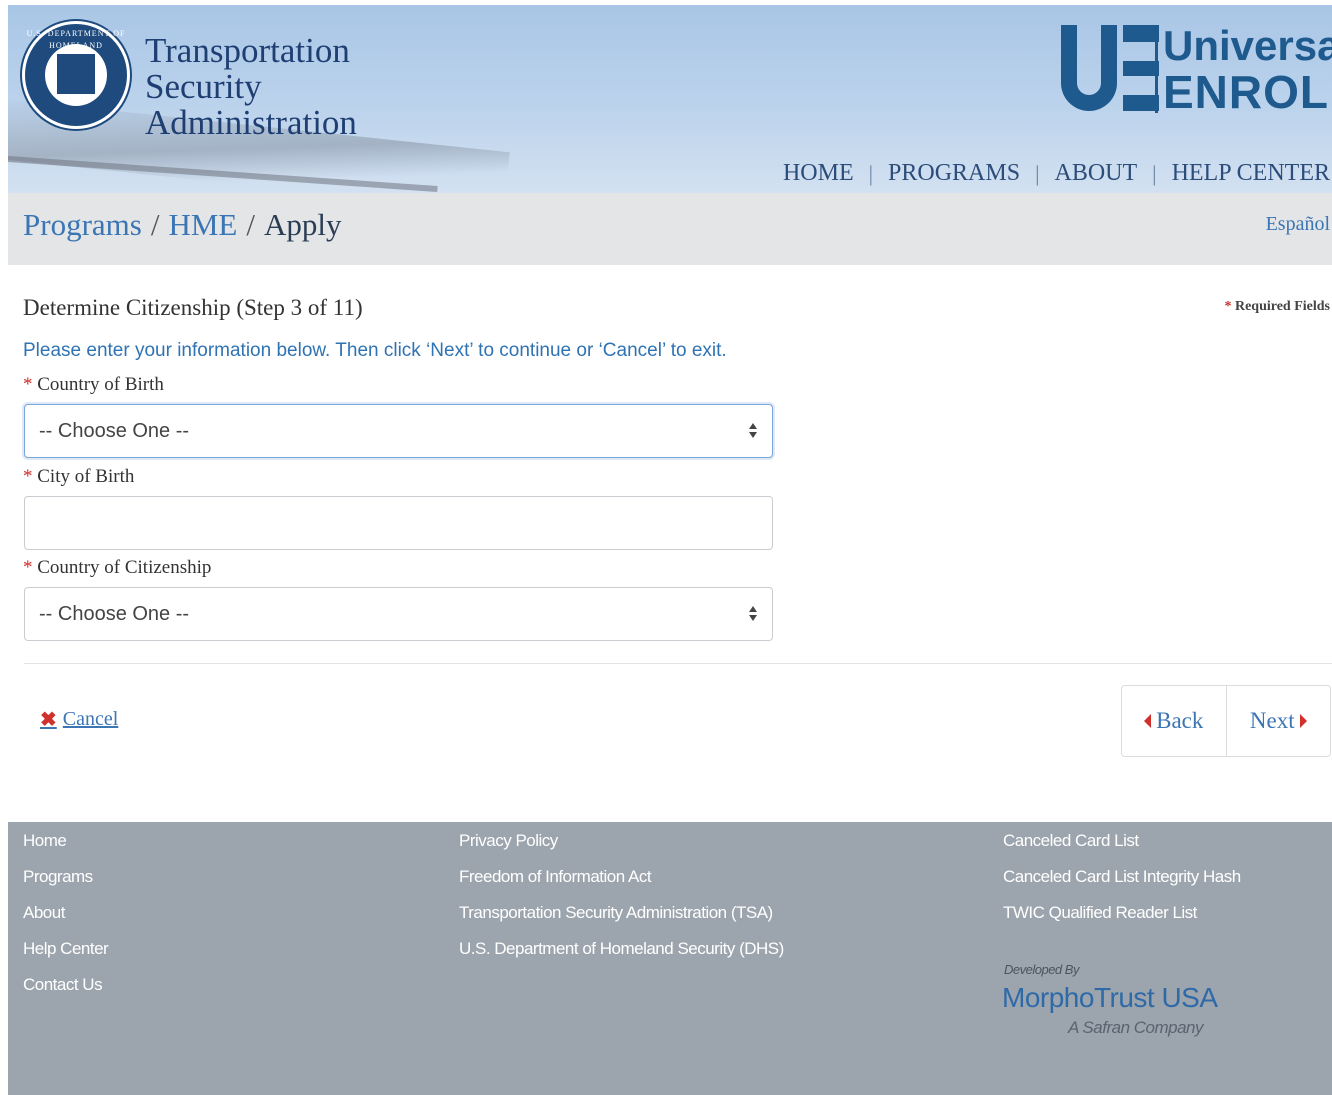 The width and height of the screenshot is (1332, 1095). What do you see at coordinates (203, 86) in the screenshot?
I see `agency-line-2: Security` at bounding box center [203, 86].